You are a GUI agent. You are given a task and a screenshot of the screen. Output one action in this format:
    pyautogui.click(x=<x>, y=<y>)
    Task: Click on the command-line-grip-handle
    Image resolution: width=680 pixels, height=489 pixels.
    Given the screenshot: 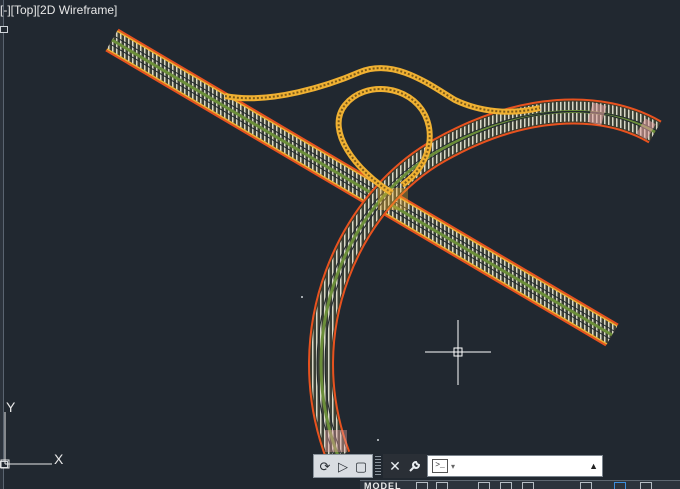 What is the action you would take?
    pyautogui.click(x=378, y=466)
    